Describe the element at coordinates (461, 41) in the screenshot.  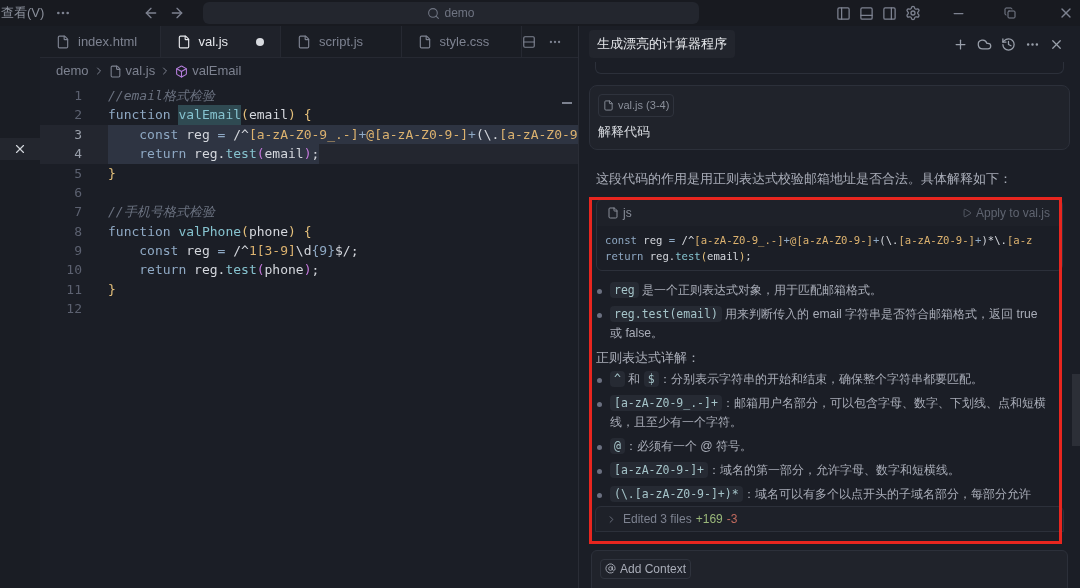
I see `file-tab: style.css` at that location.